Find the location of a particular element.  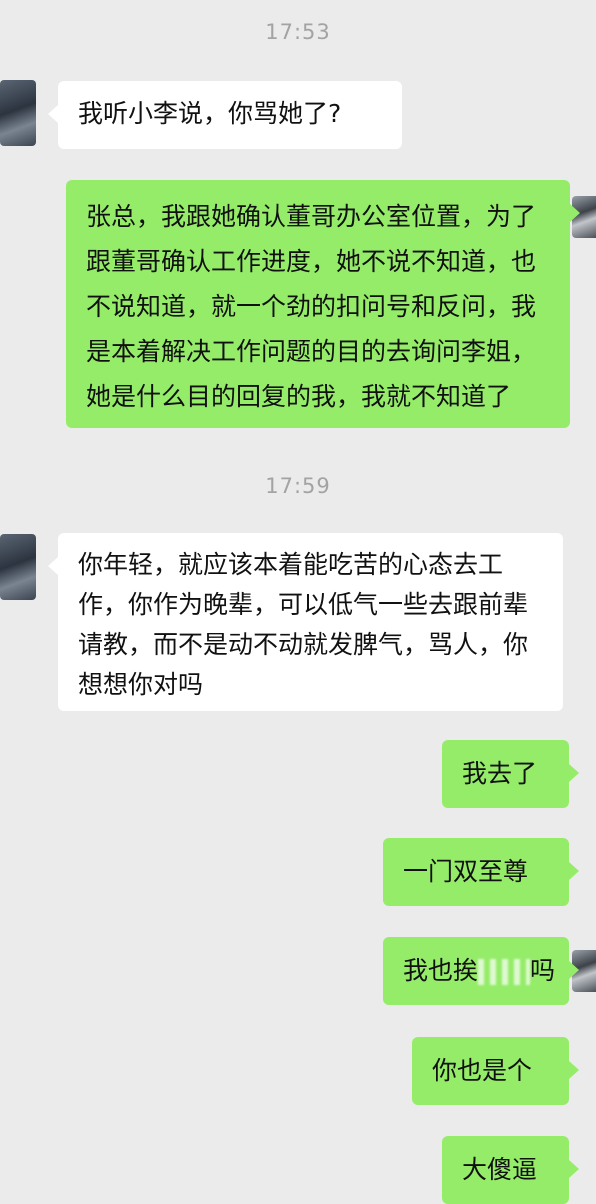

message-bubble-outgoing: 你也是个 is located at coordinates (495, 1071).